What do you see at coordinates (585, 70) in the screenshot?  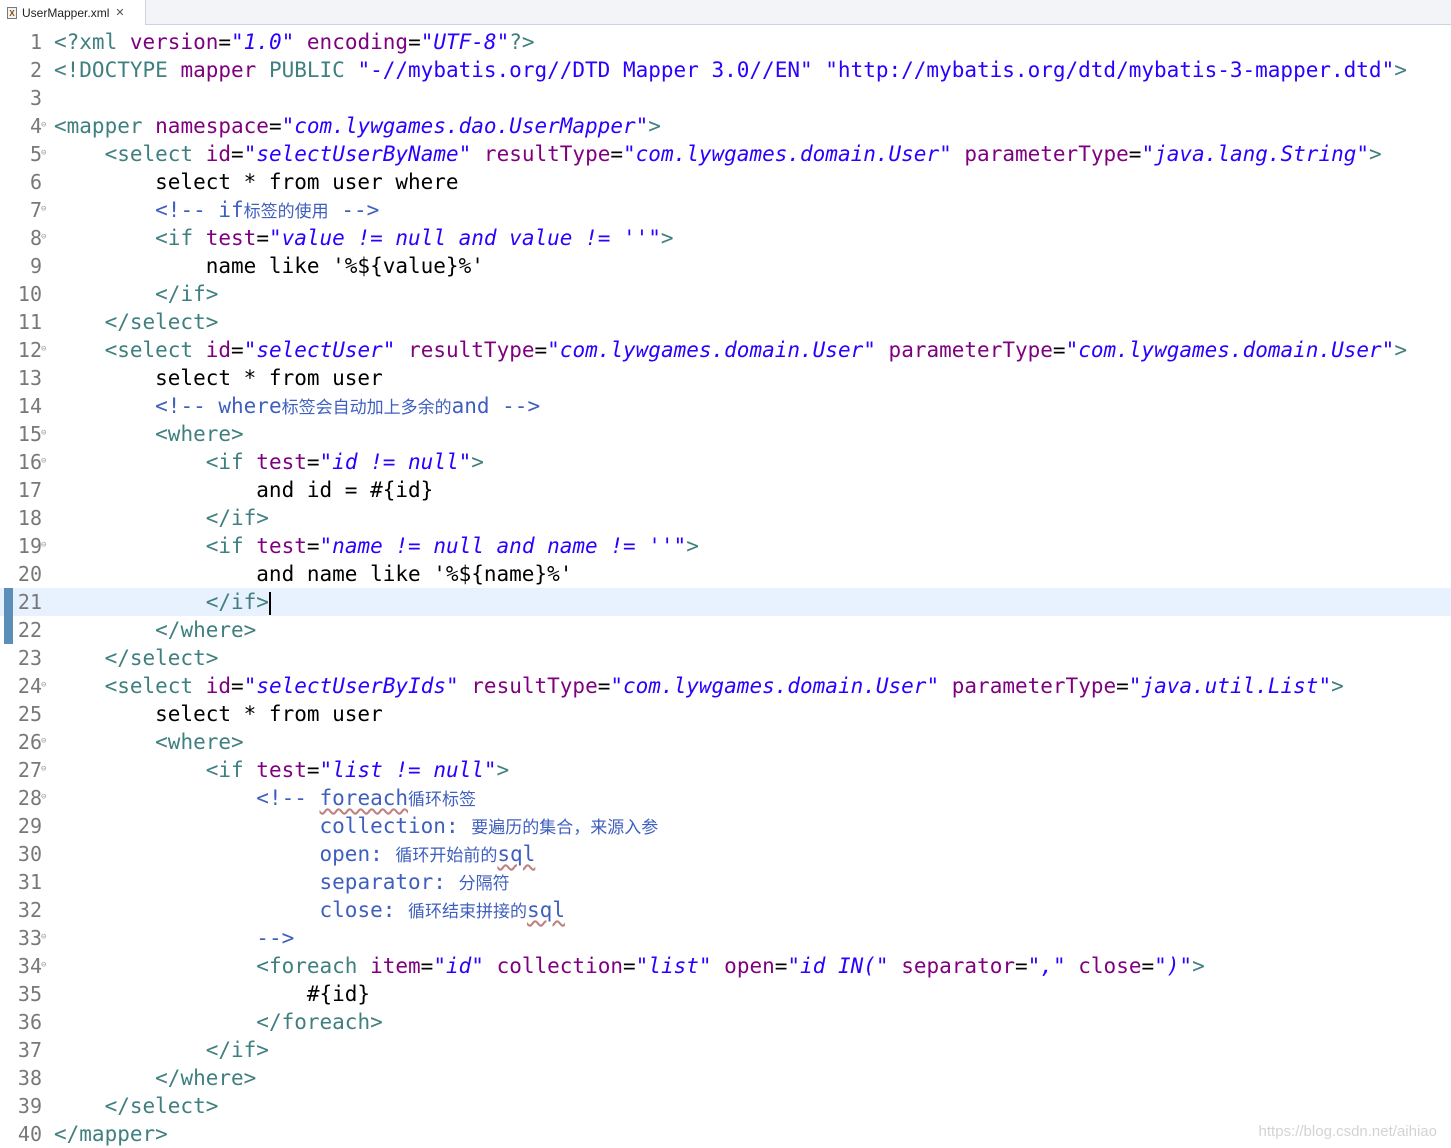 I see `code-token: "-//mybatis.org//DTD Mapper 3.0//EN"` at bounding box center [585, 70].